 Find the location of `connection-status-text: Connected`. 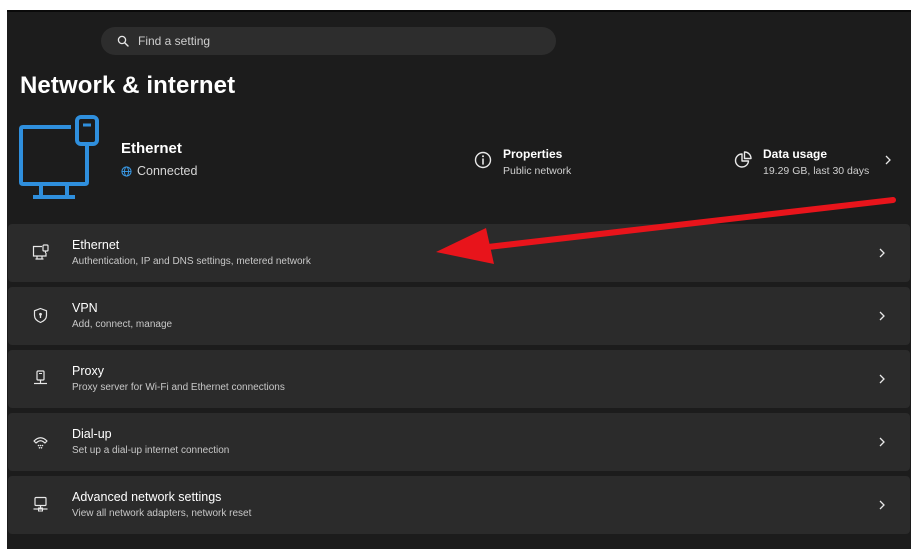

connection-status-text: Connected is located at coordinates (167, 171).